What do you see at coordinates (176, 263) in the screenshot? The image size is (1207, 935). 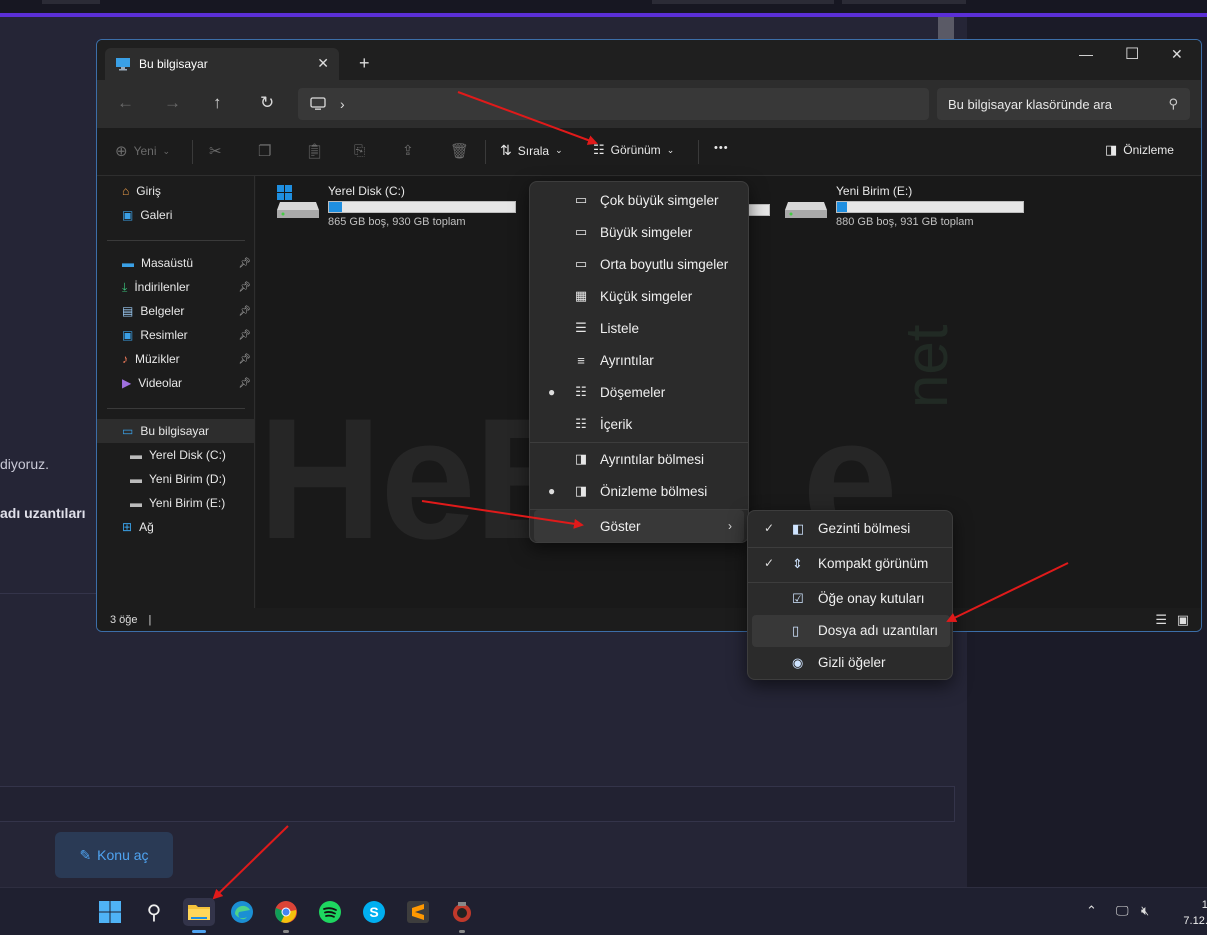 I see `sidebar-item-desktop: ▬ Masaüstü 📌︎` at bounding box center [176, 263].